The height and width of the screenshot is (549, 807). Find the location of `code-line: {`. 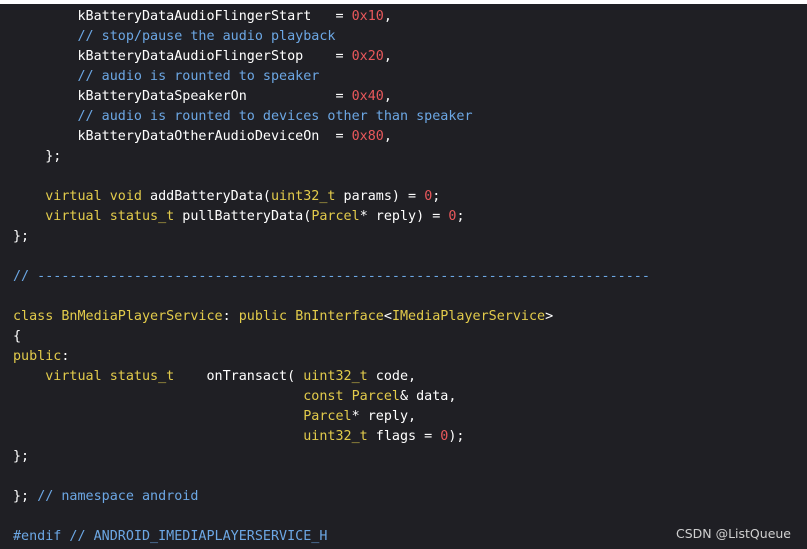

code-line: { is located at coordinates (331, 337).